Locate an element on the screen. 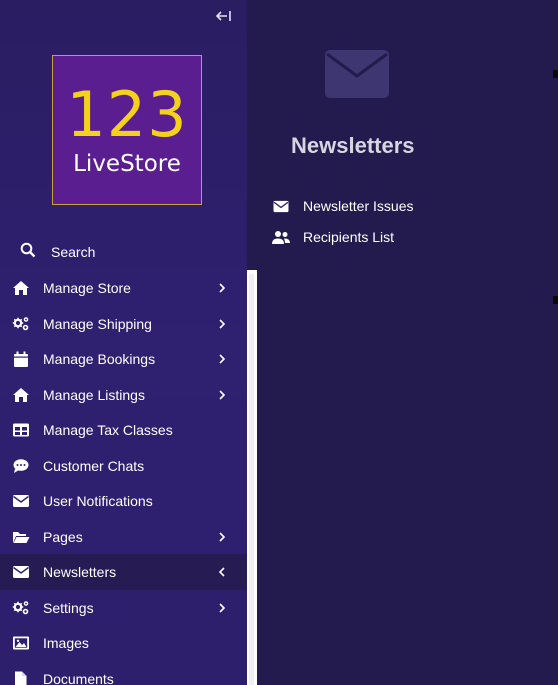  sidebar-item-manage-shipping: Manage Shipping is located at coordinates (123, 324).